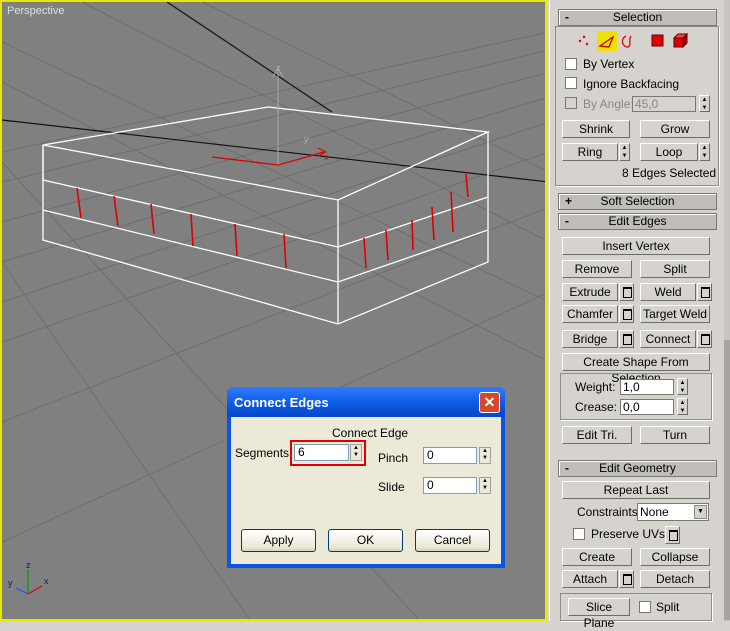 This screenshot has height=631, width=730. Describe the element at coordinates (669, 173) in the screenshot. I see `selection-status: 8 Edges Selected` at that location.